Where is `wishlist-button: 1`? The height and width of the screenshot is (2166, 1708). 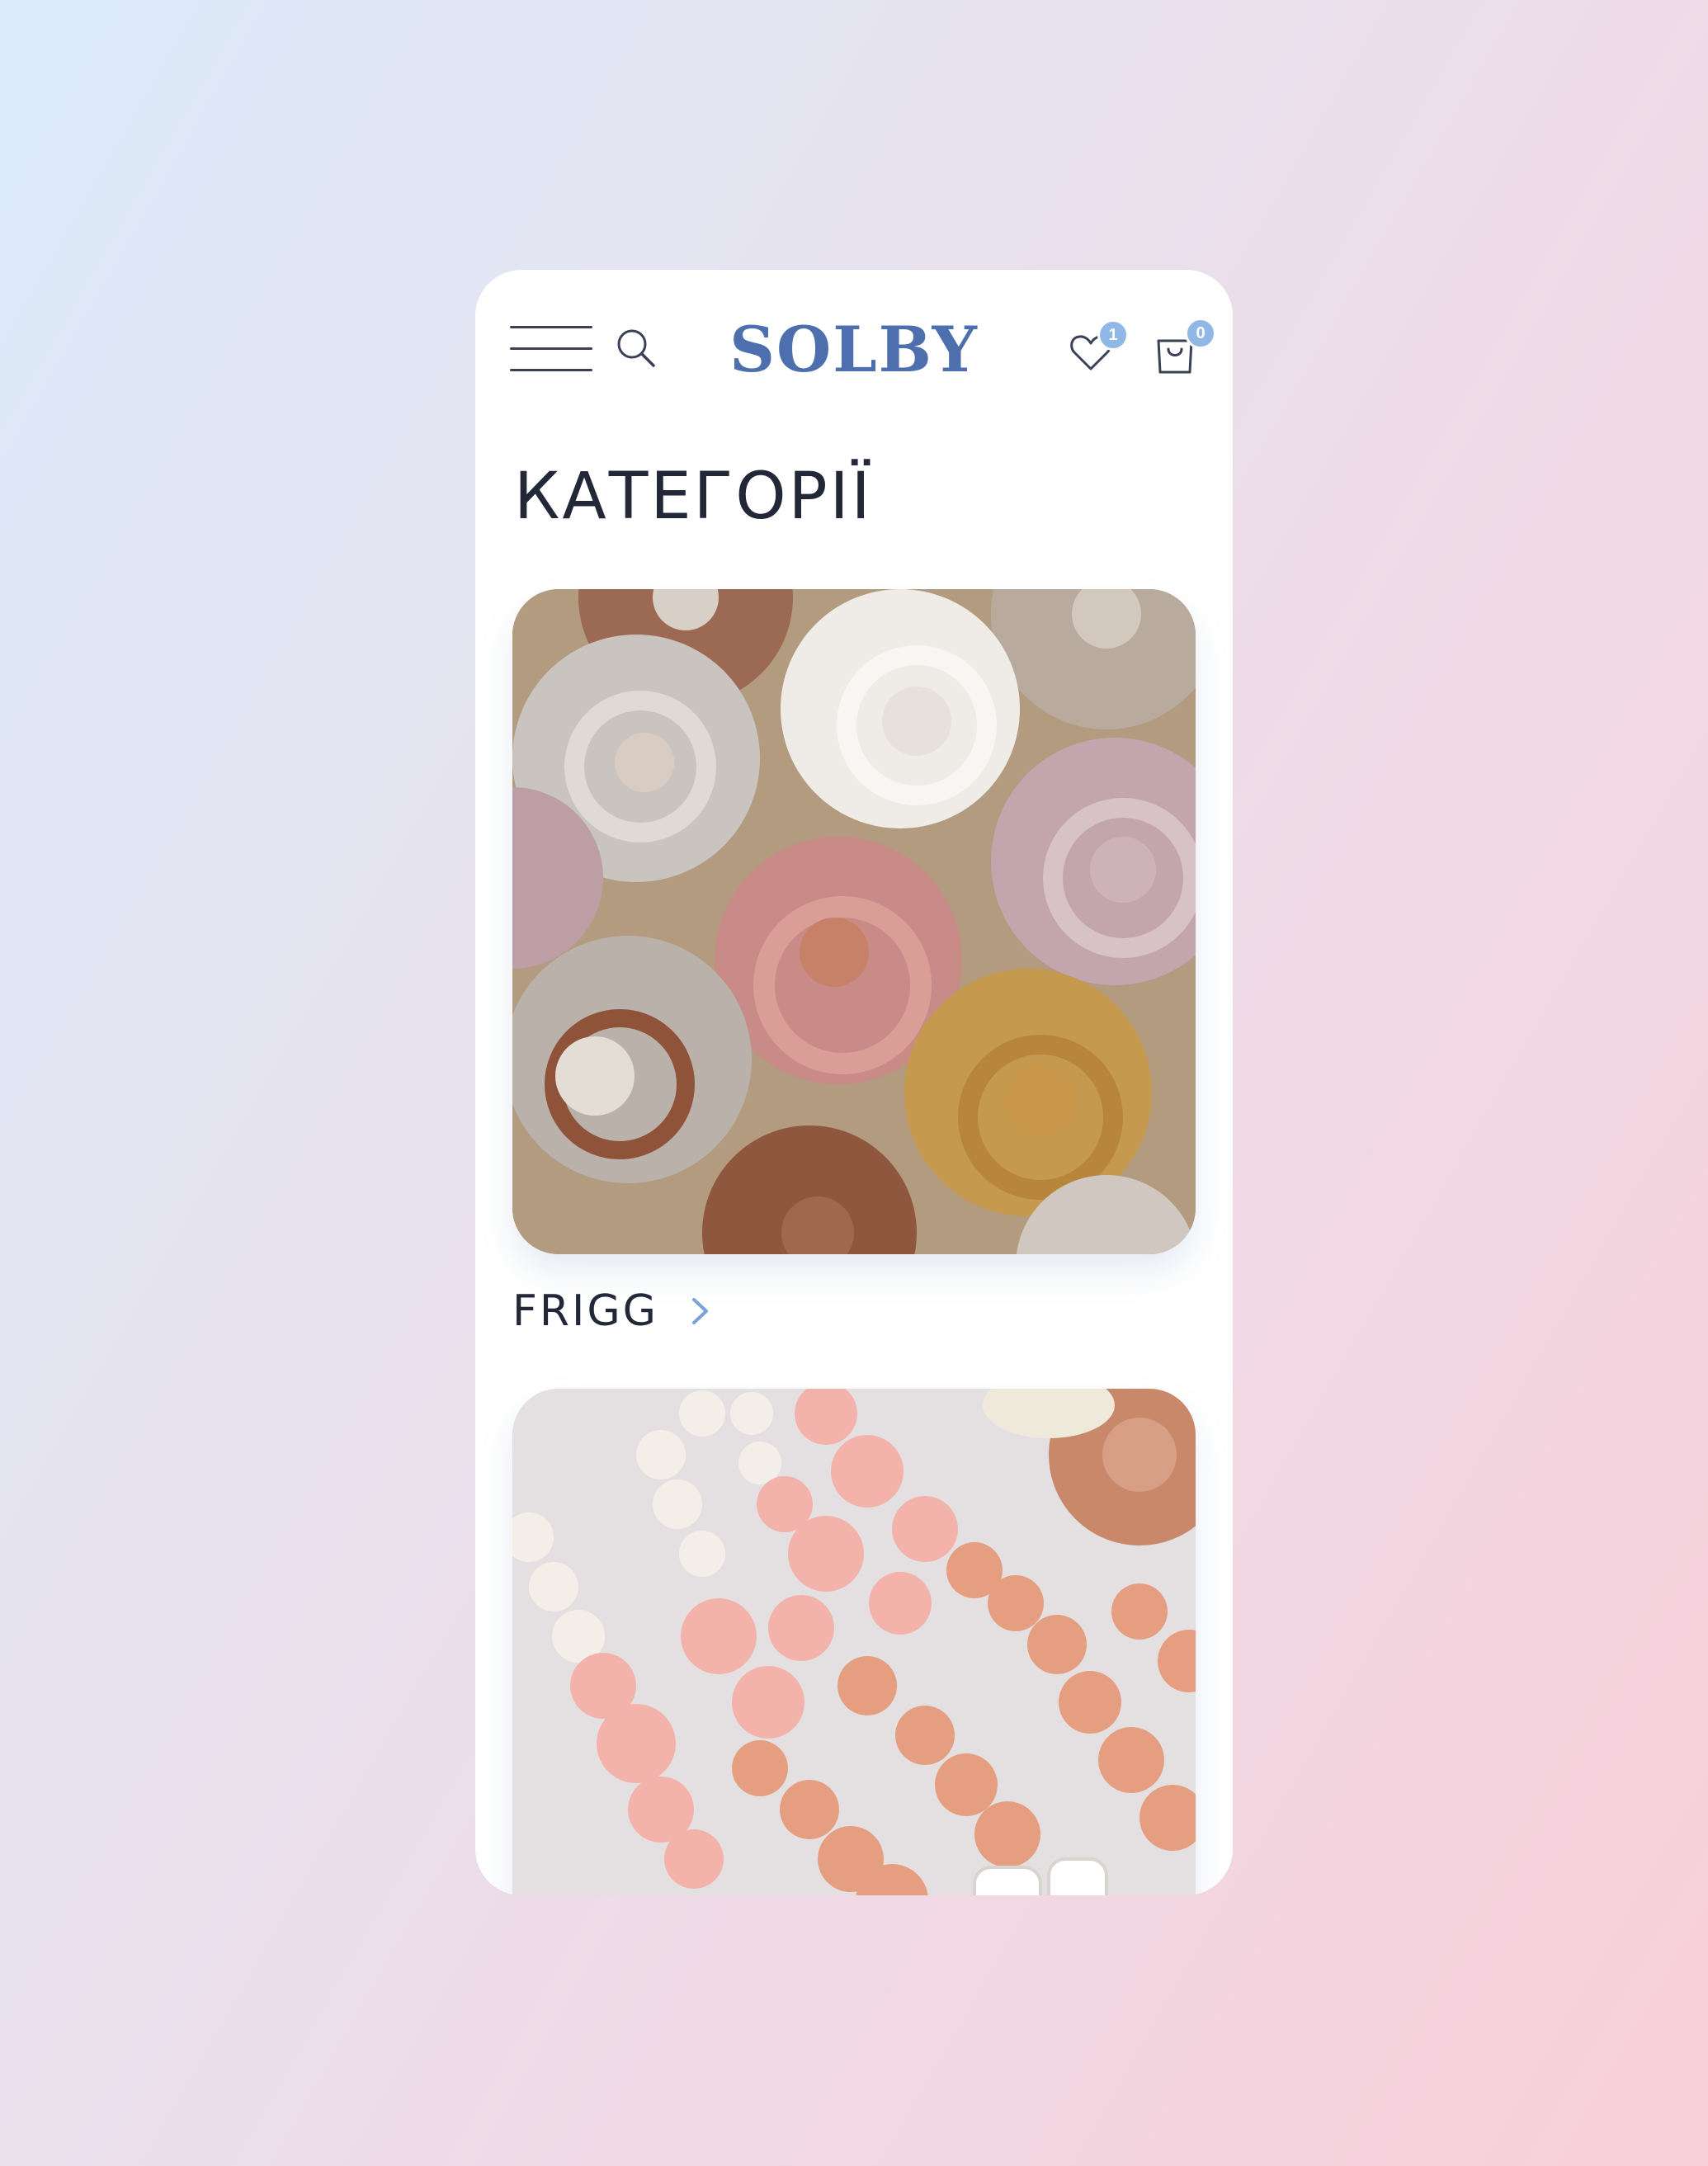
wishlist-button: 1 is located at coordinates (1098, 347).